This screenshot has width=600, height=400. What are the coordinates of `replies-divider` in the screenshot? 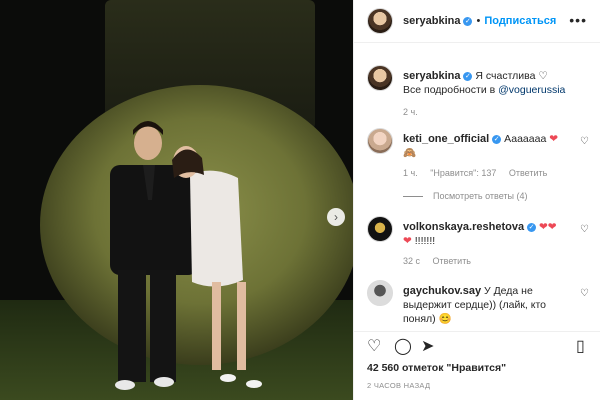 It's located at (413, 196).